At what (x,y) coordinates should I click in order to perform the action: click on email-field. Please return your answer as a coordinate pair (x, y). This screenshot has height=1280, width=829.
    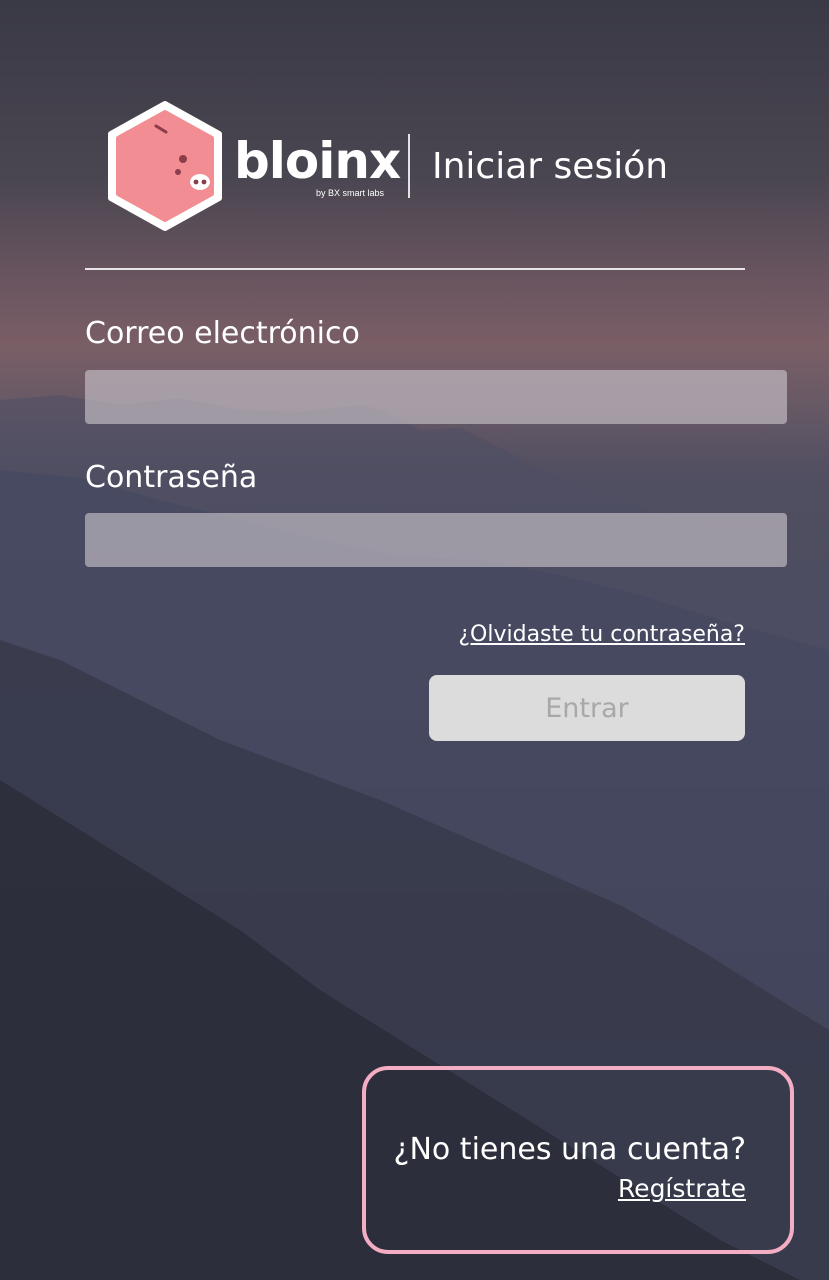
    Looking at the image, I should click on (436, 397).